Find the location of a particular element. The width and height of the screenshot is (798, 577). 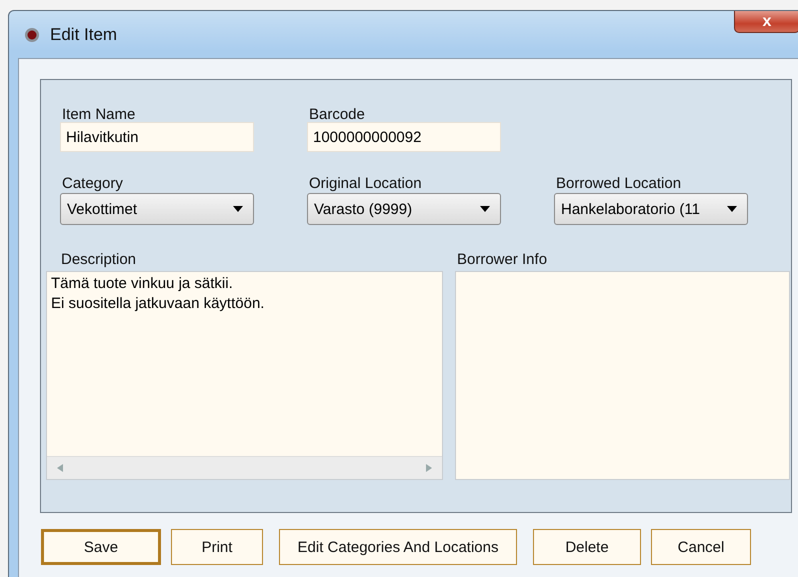

dropdown: Vekottimet is located at coordinates (157, 209).